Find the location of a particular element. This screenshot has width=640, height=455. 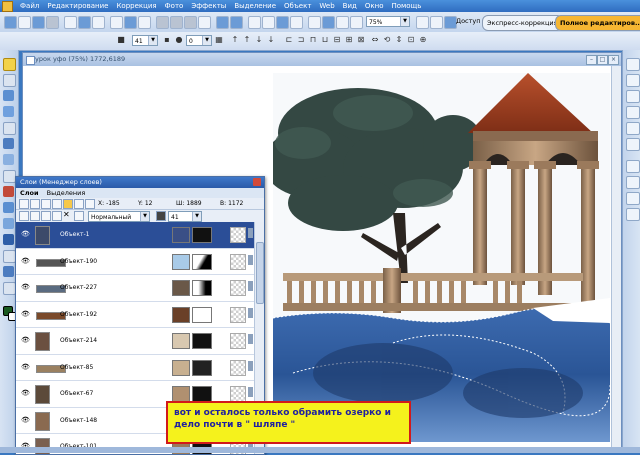

email-icon is located at coordinates (130, 22).